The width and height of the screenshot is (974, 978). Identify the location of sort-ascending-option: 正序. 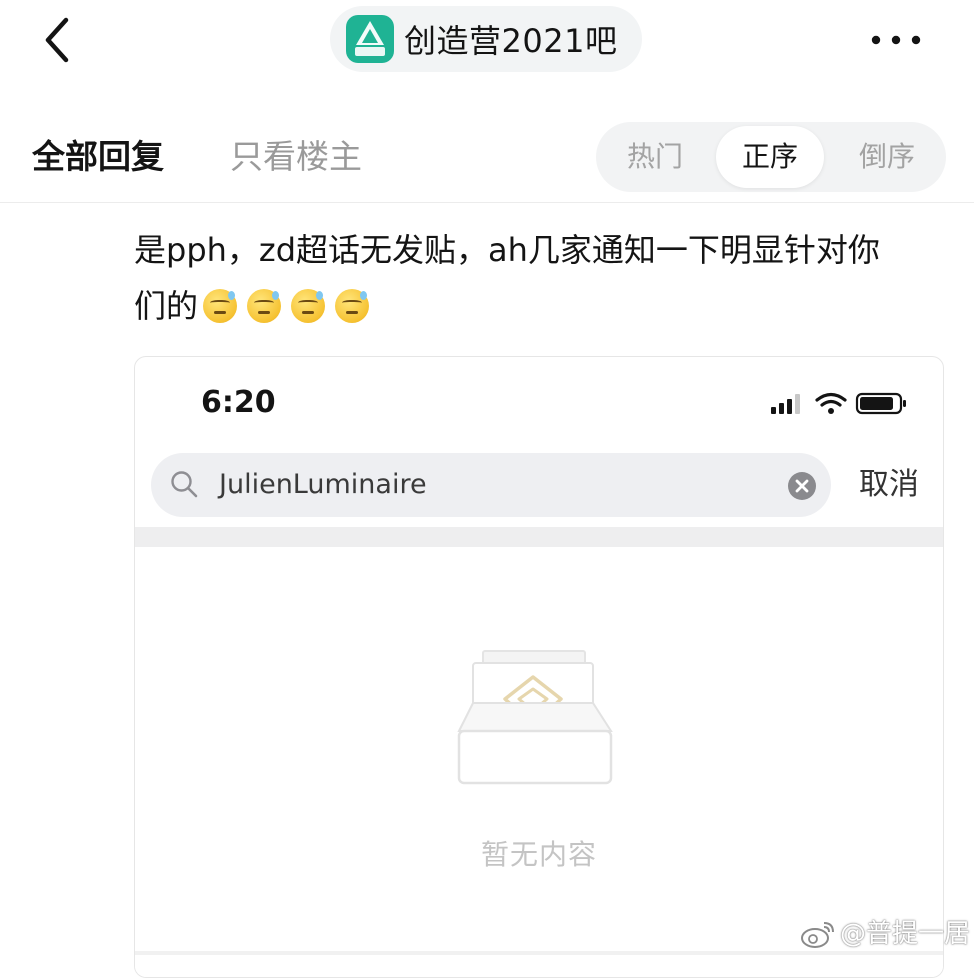
(770, 157).